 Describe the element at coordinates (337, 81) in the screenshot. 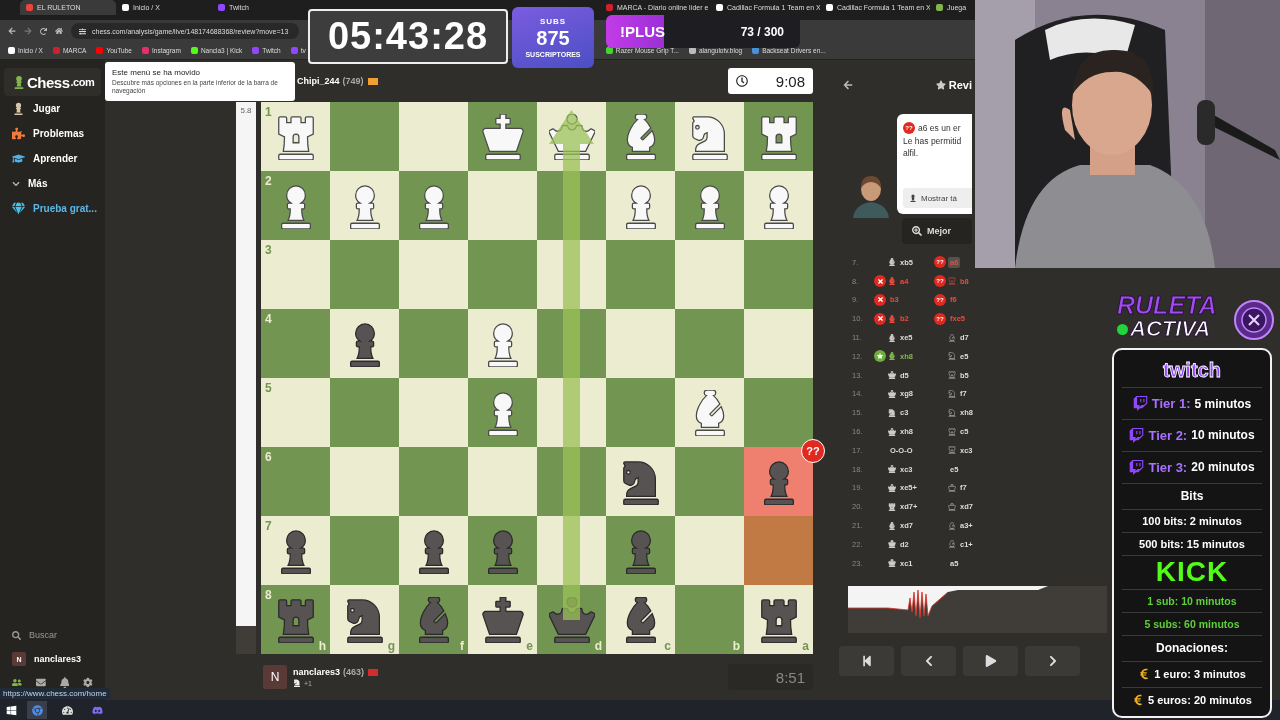

I see `player-name: Chipi_244 (749)` at that location.